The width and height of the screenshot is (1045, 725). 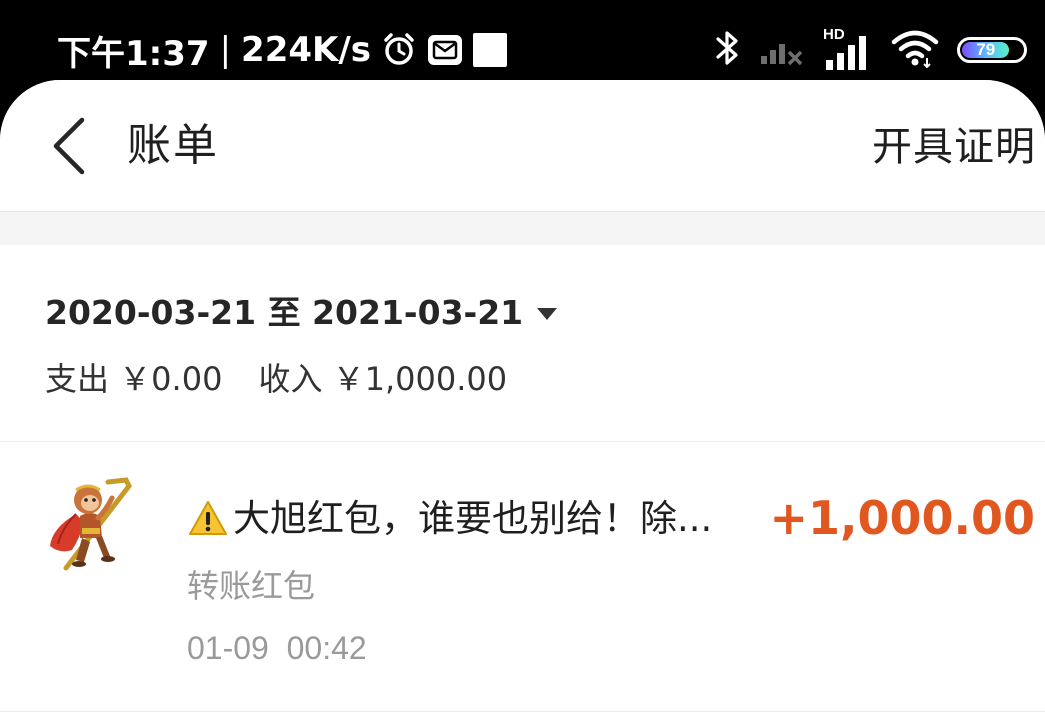 I want to click on status-right: HD 79, so click(x=871, y=49).